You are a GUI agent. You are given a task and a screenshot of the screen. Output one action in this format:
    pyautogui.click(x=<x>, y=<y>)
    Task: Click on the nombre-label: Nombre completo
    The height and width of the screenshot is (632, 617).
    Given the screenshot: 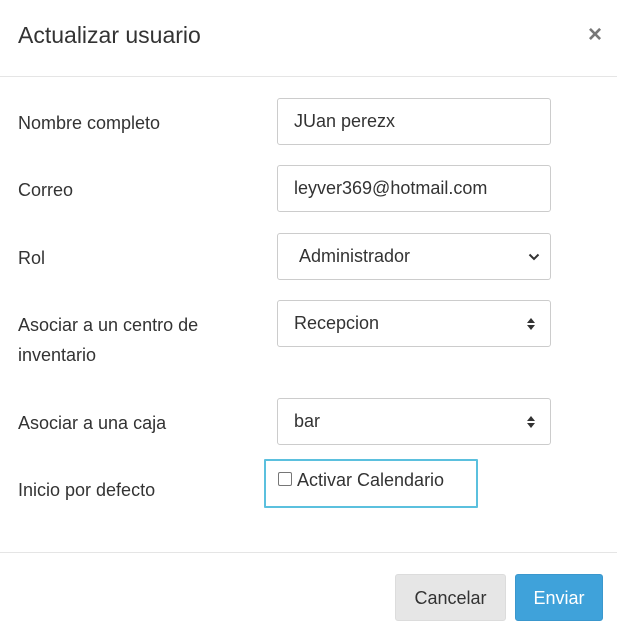 What is the action you would take?
    pyautogui.click(x=89, y=123)
    